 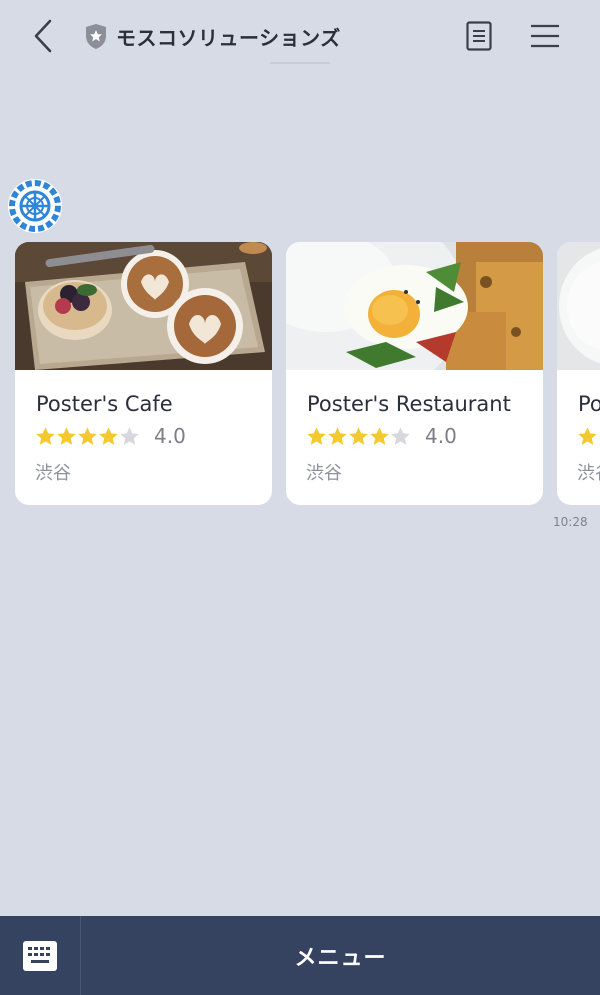 I want to click on message-timestamp: 10:28, so click(x=570, y=522).